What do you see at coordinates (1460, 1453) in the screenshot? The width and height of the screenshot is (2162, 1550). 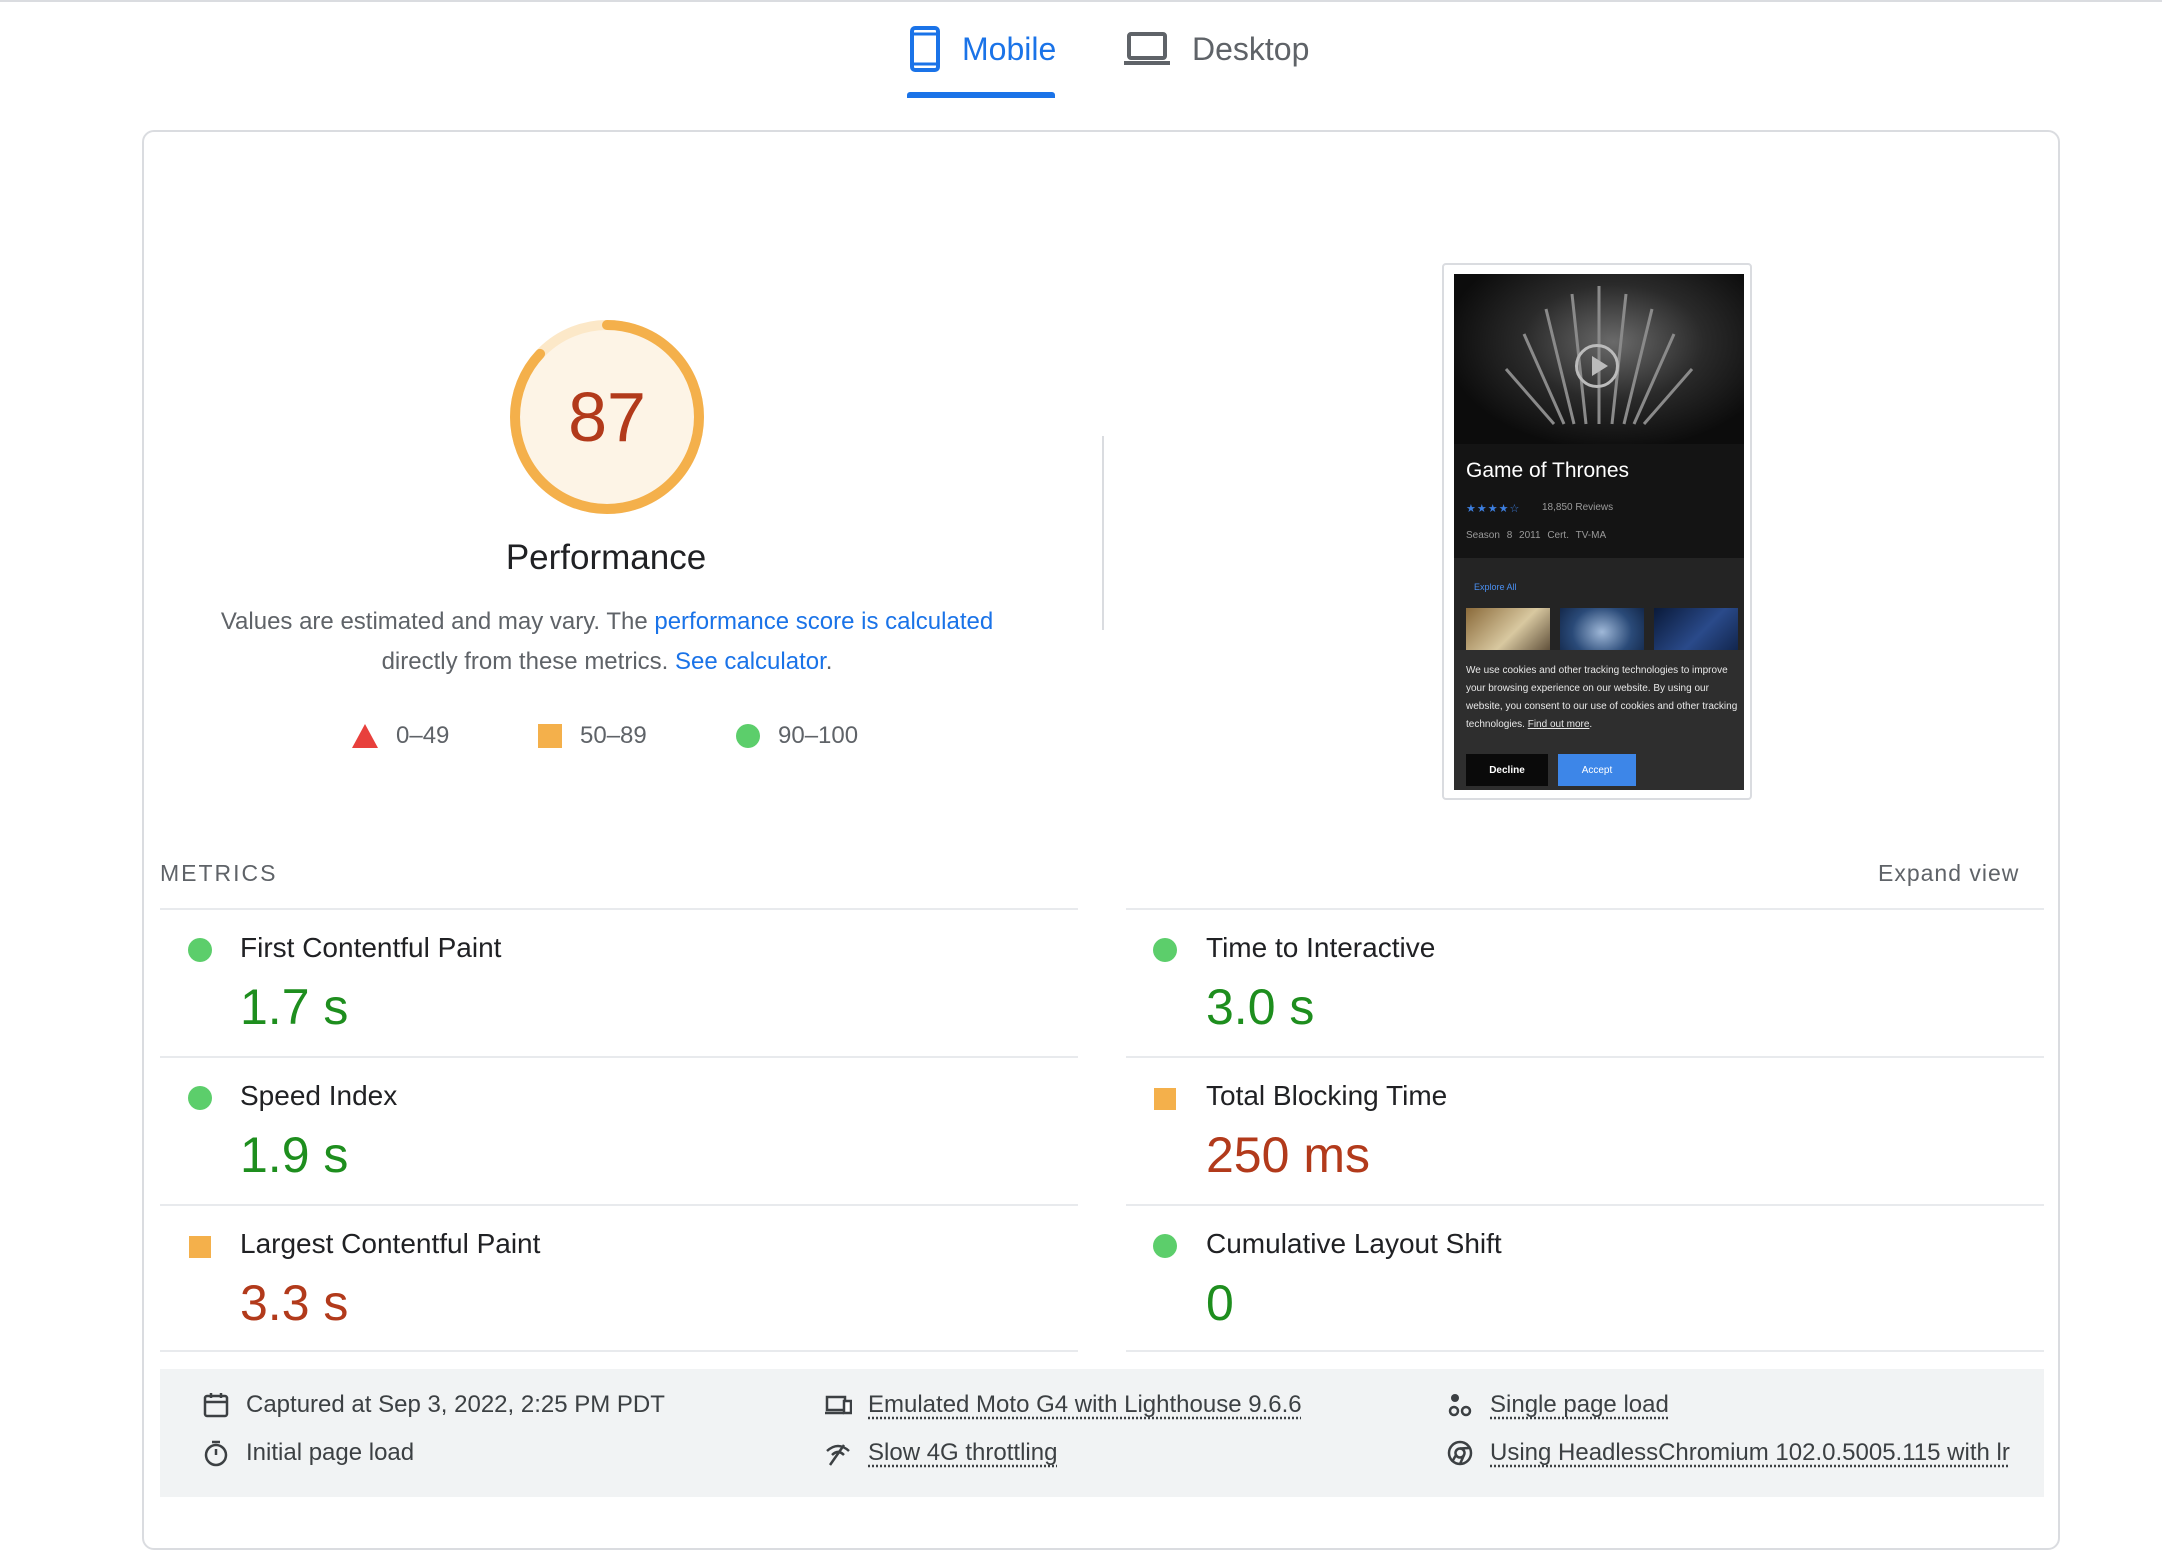 I see `chrome-icon` at bounding box center [1460, 1453].